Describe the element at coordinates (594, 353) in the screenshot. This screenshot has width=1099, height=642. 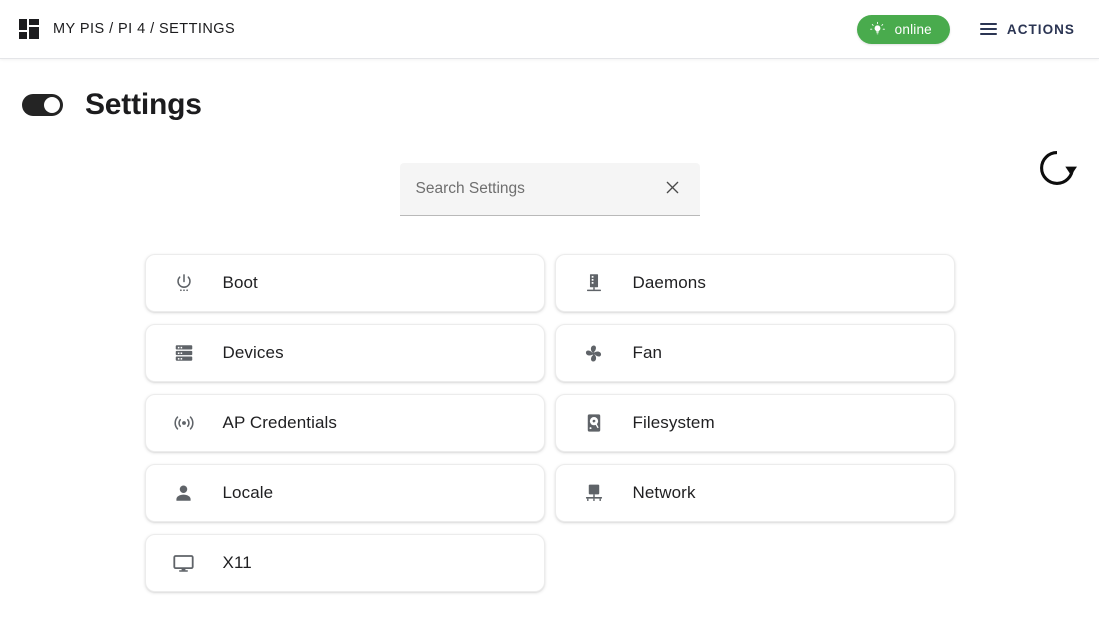
I see `fan-blades-icon` at that location.